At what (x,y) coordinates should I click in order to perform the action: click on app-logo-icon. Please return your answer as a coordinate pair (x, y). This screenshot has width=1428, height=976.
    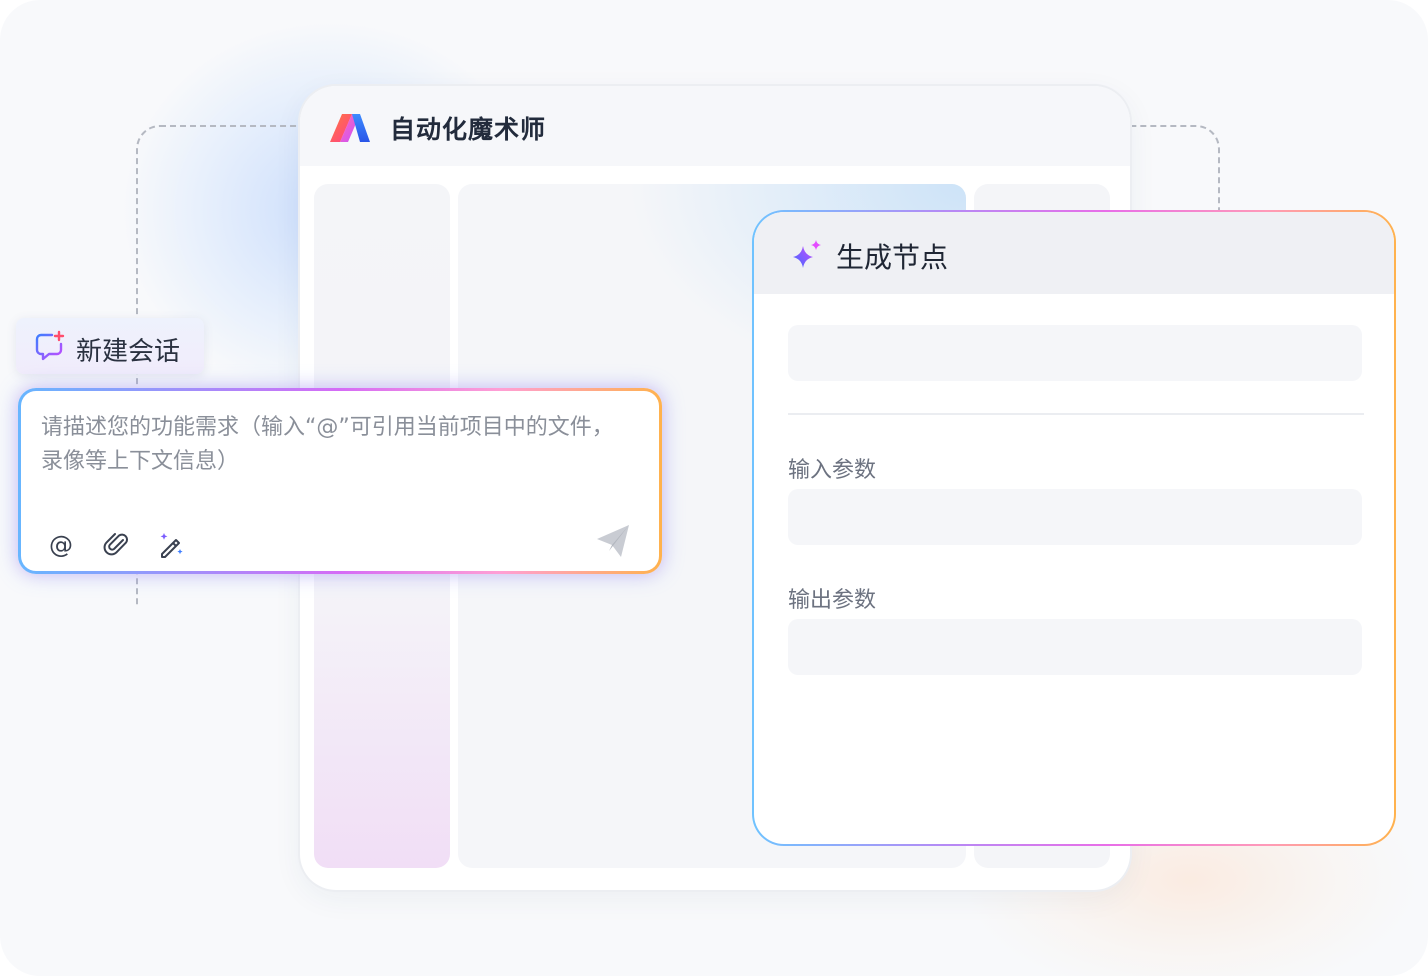
    Looking at the image, I should click on (350, 128).